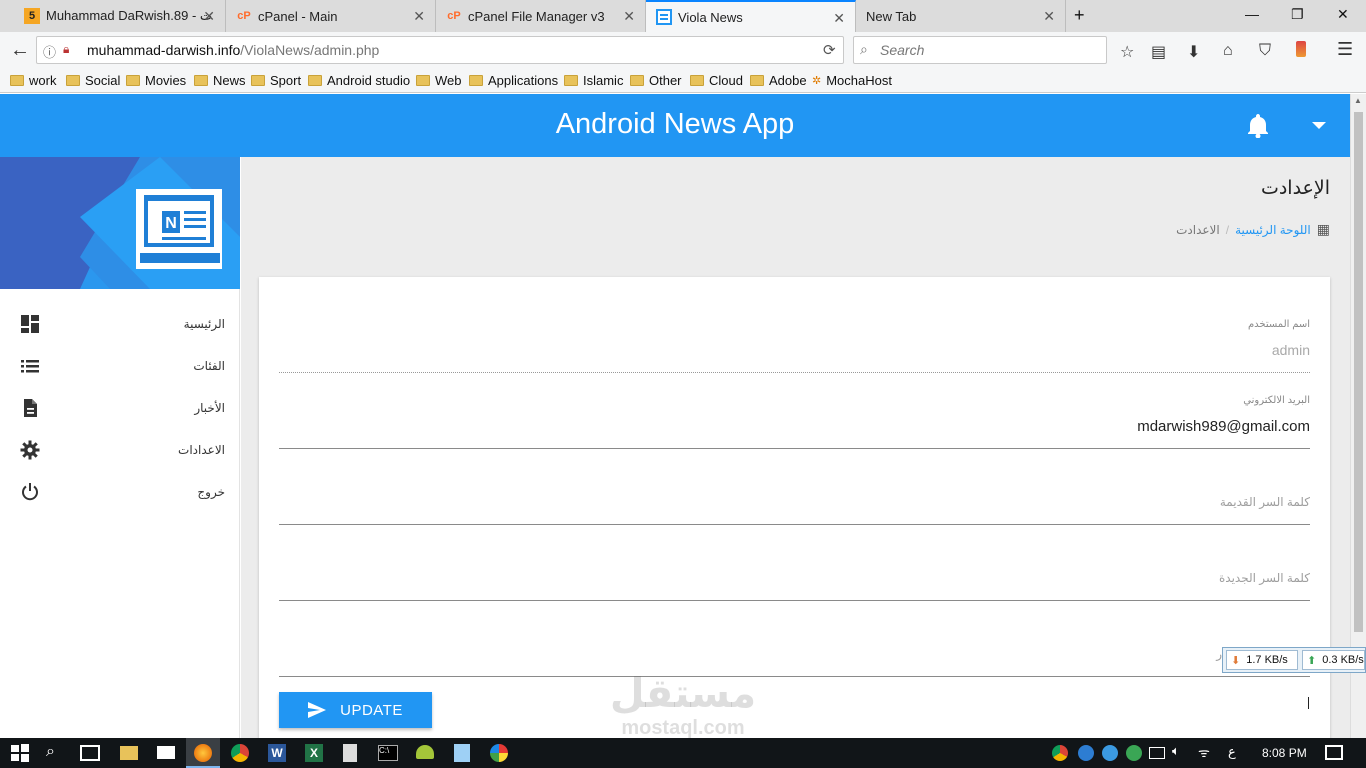  Describe the element at coordinates (1157, 753) in the screenshot. I see `battery-icon` at that location.